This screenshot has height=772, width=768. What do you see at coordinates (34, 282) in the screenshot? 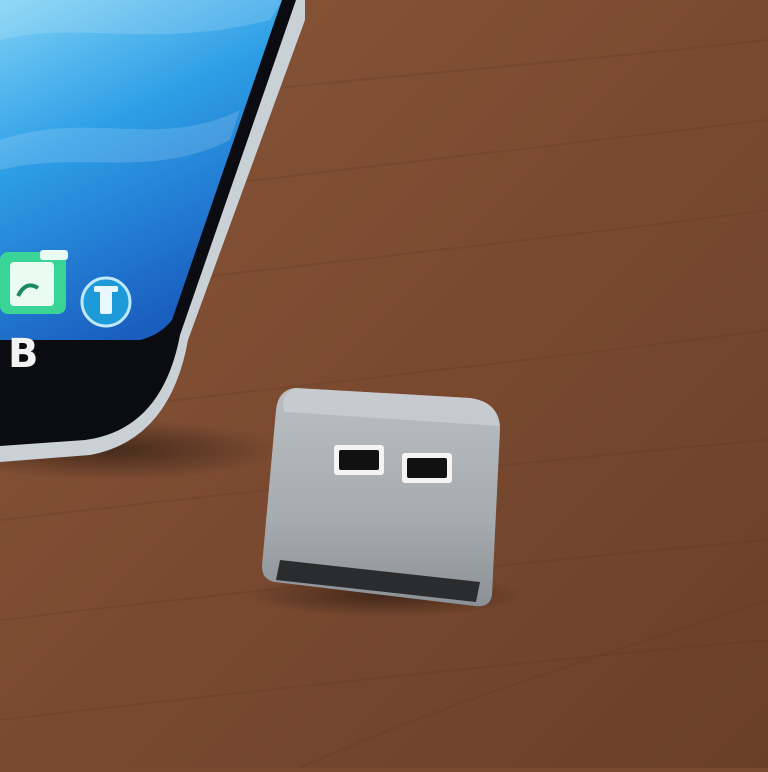
I see `clipboard-app-icon` at bounding box center [34, 282].